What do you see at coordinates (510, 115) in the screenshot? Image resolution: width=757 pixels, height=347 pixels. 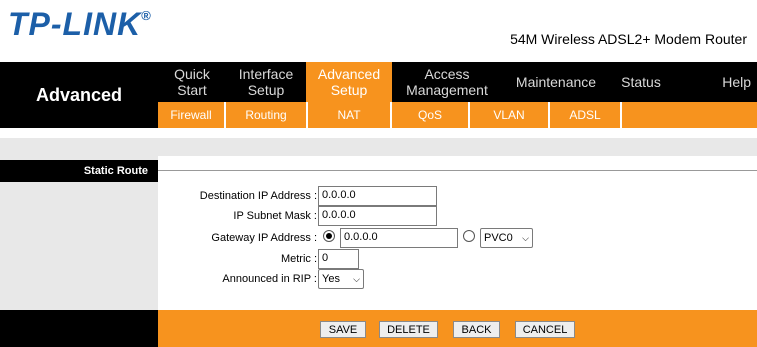 I see `subtab-vlan: VLAN` at bounding box center [510, 115].